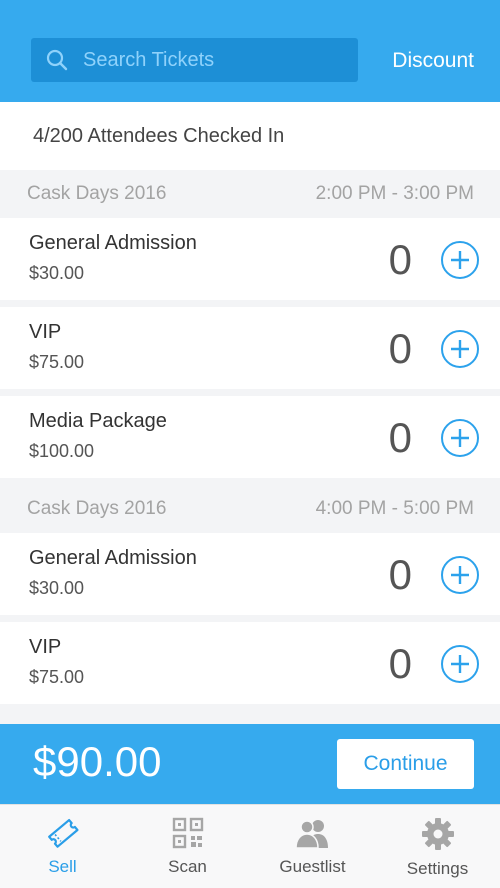 Image resolution: width=500 pixels, height=888 pixels. I want to click on tab-bar: Sell Scan Guestlist Settings, so click(250, 846).